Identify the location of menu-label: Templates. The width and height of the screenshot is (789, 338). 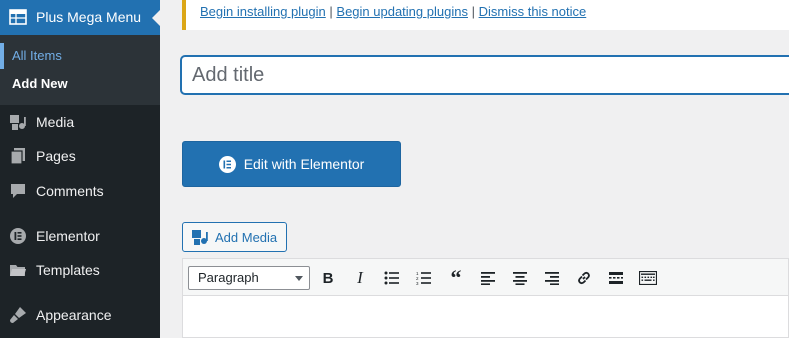
(68, 270).